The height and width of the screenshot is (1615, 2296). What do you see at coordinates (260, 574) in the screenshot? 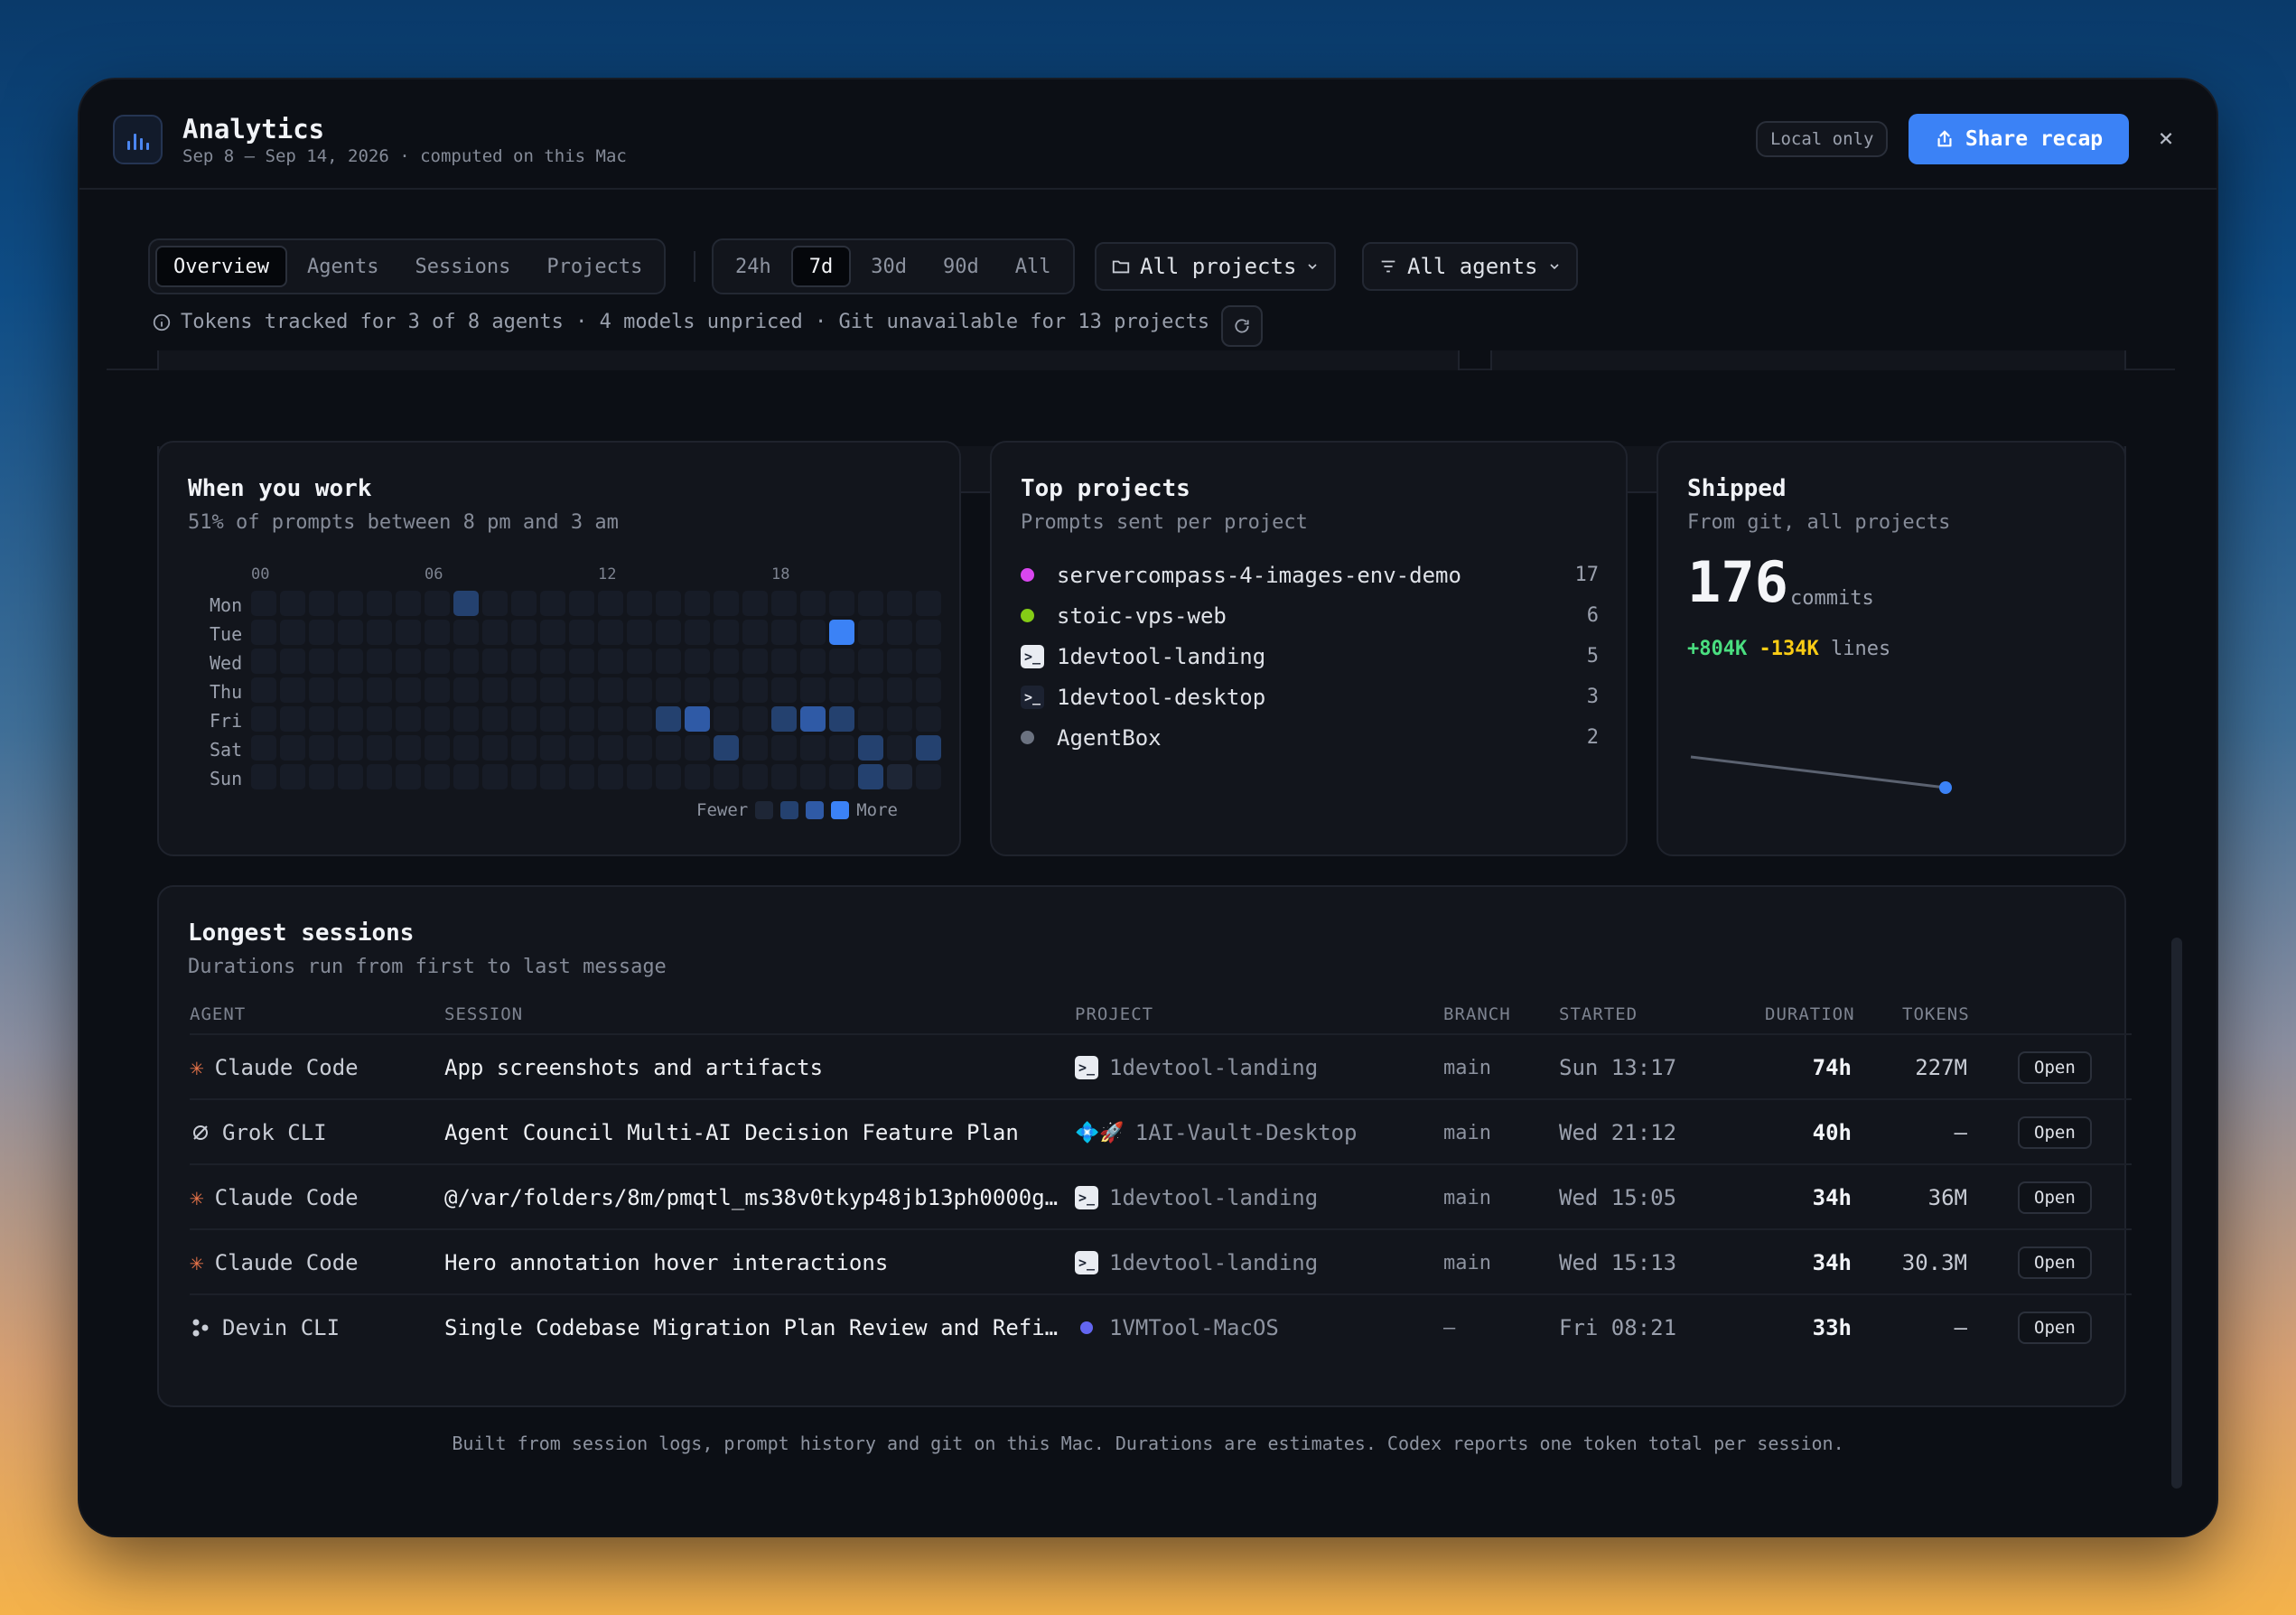
I see `hour-label: 00` at bounding box center [260, 574].